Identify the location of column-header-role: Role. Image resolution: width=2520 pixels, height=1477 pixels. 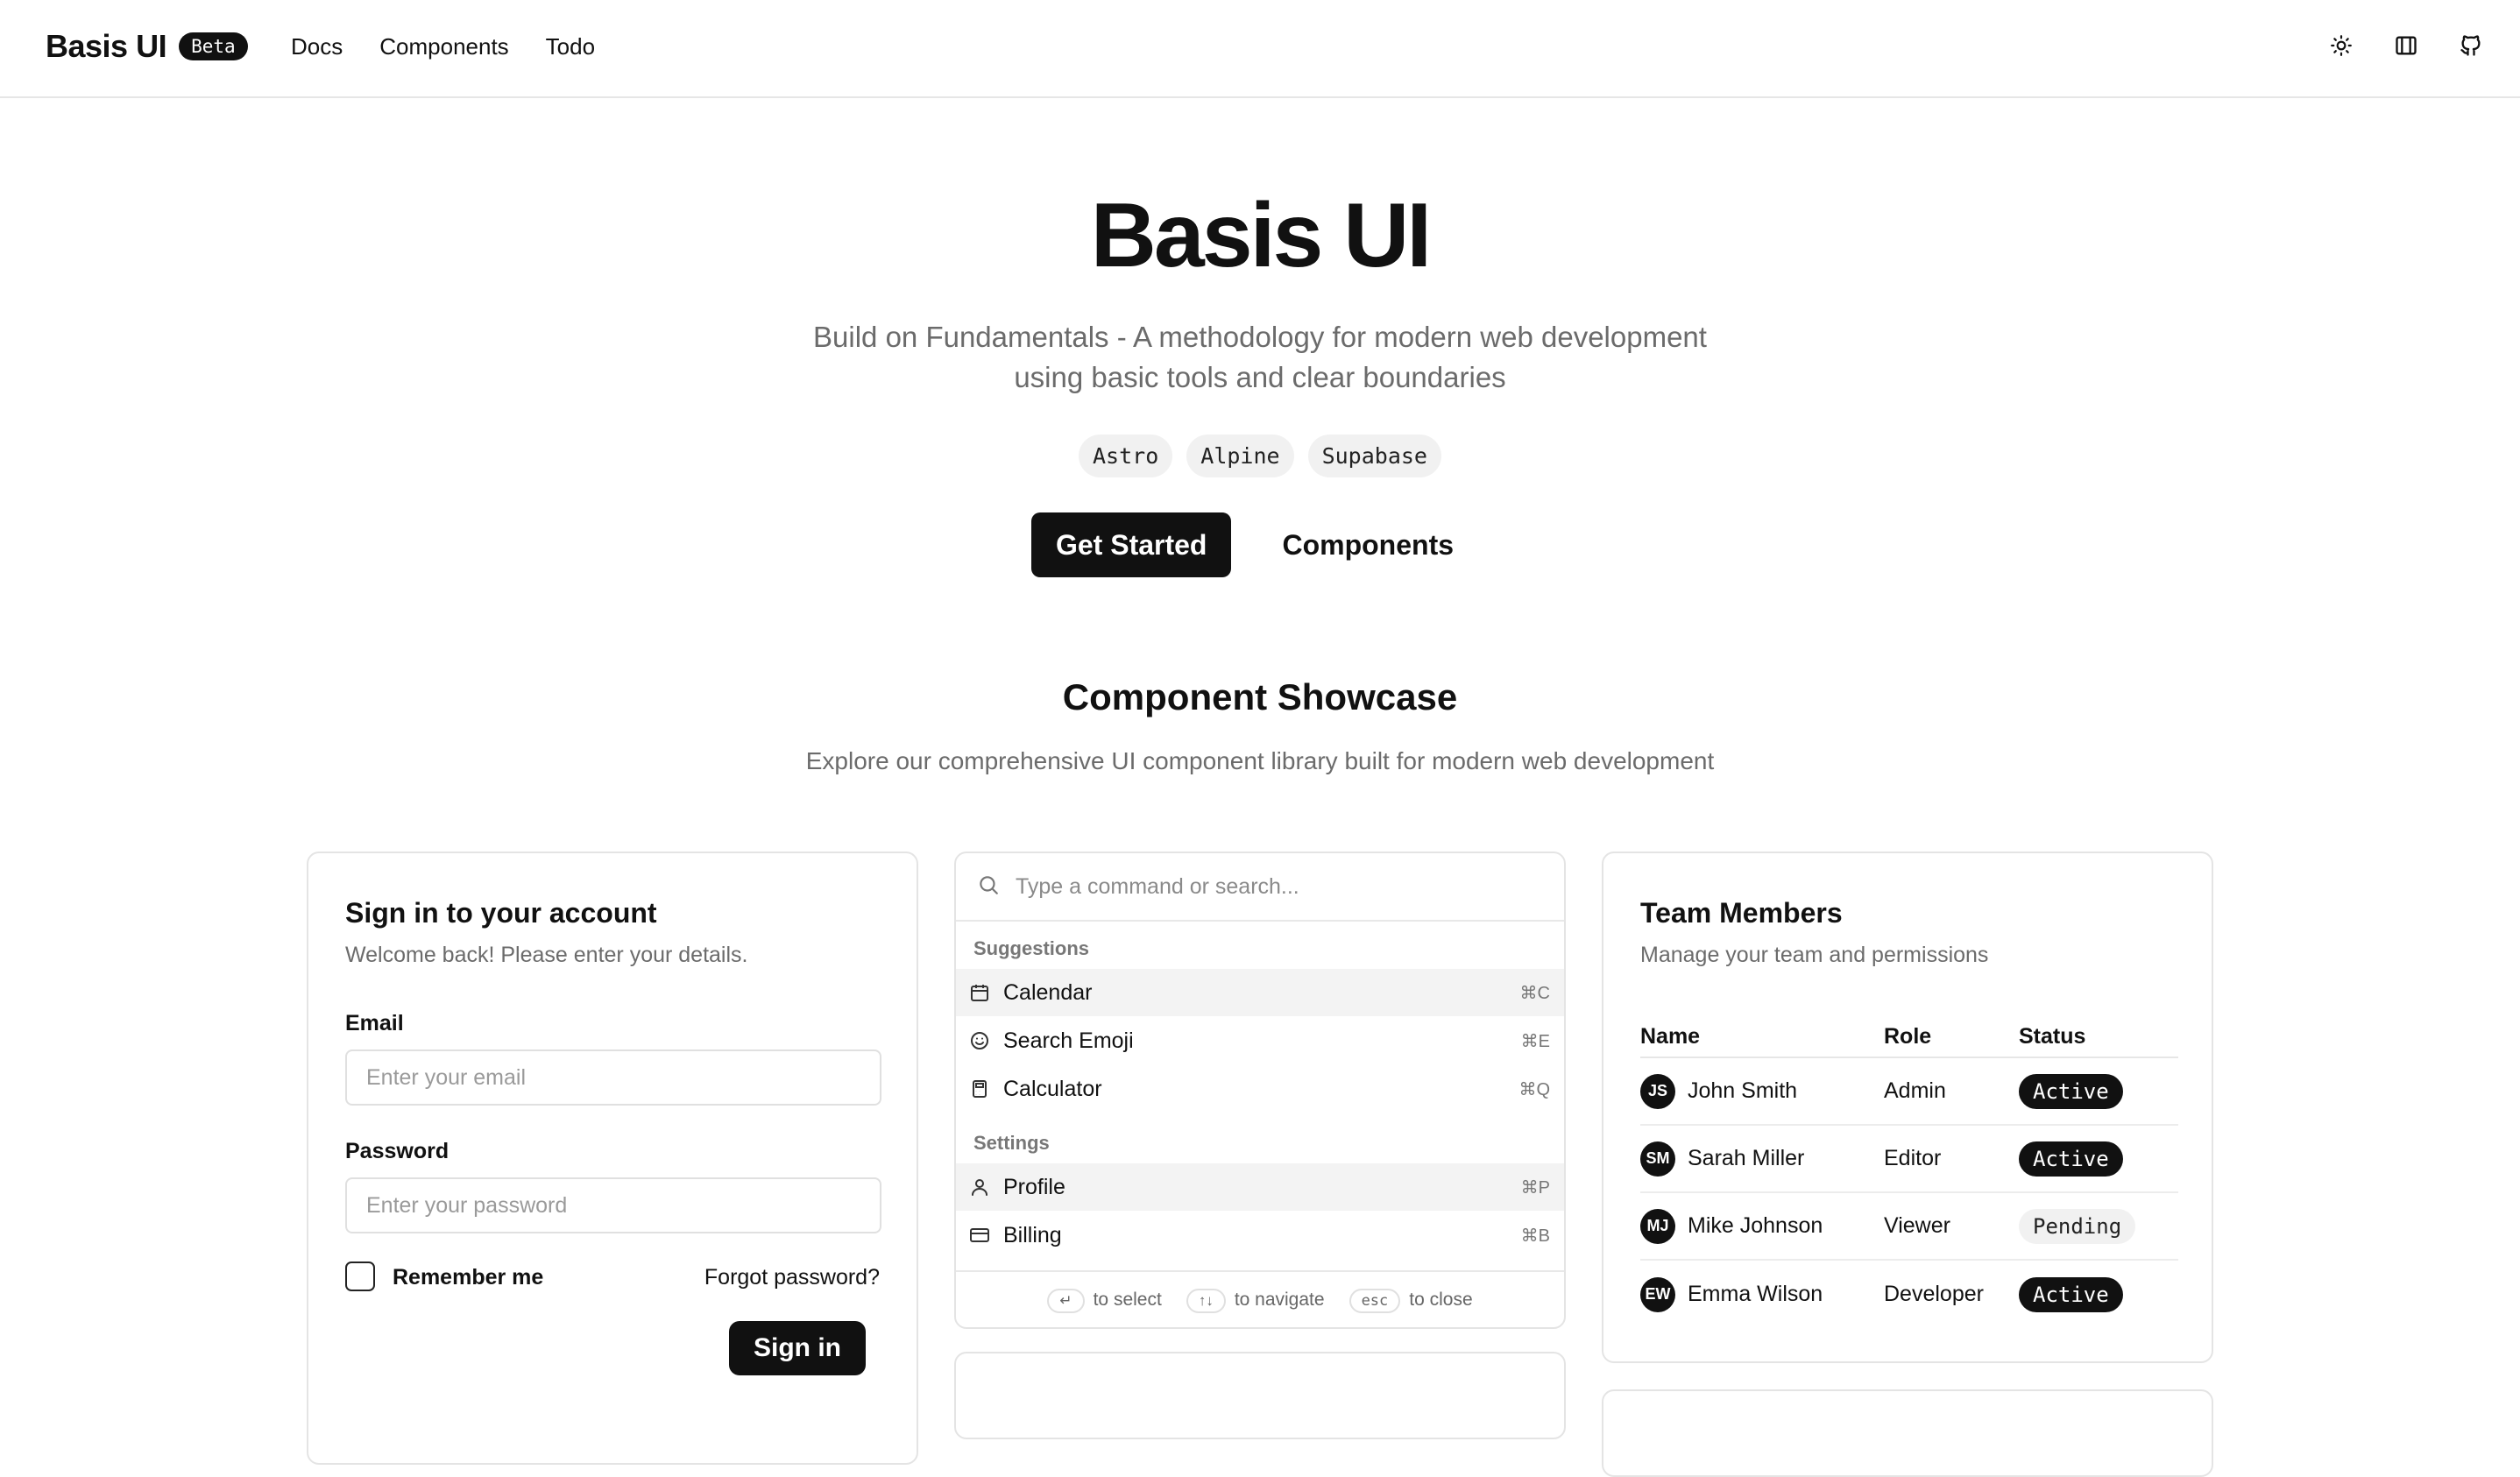
(1908, 1036).